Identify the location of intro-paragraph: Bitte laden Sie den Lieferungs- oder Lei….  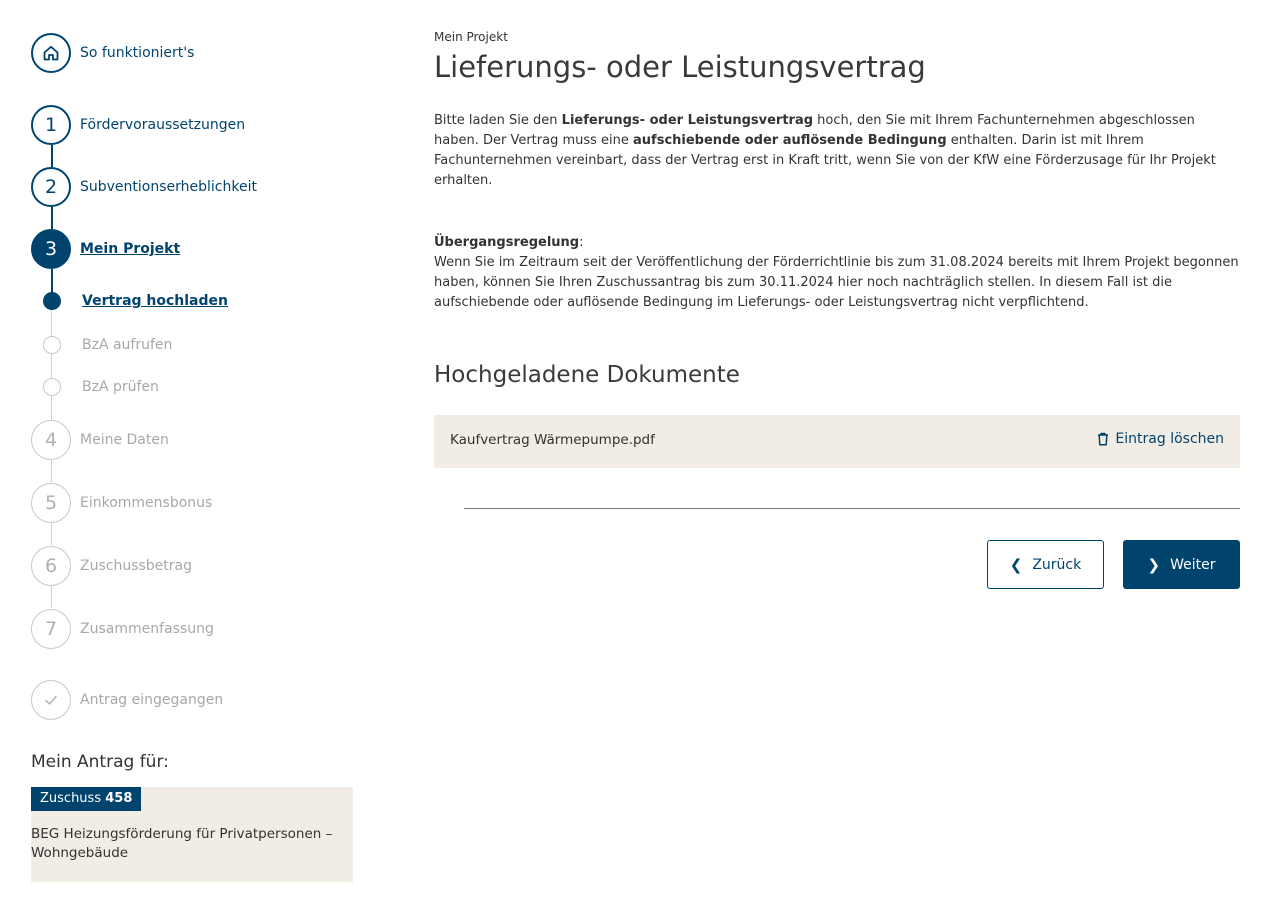
(837, 151).